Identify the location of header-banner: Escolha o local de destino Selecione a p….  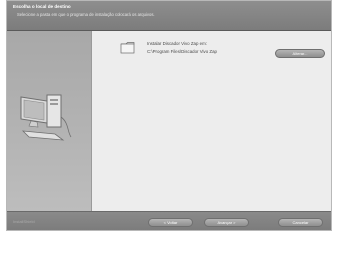
(169, 16).